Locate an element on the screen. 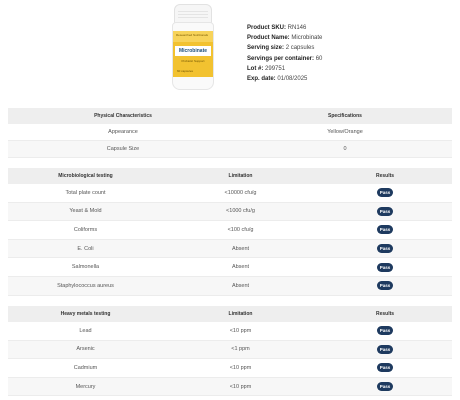 The width and height of the screenshot is (460, 400). metals-table-header: Heavy metals testing Limitation Results is located at coordinates (230, 314).